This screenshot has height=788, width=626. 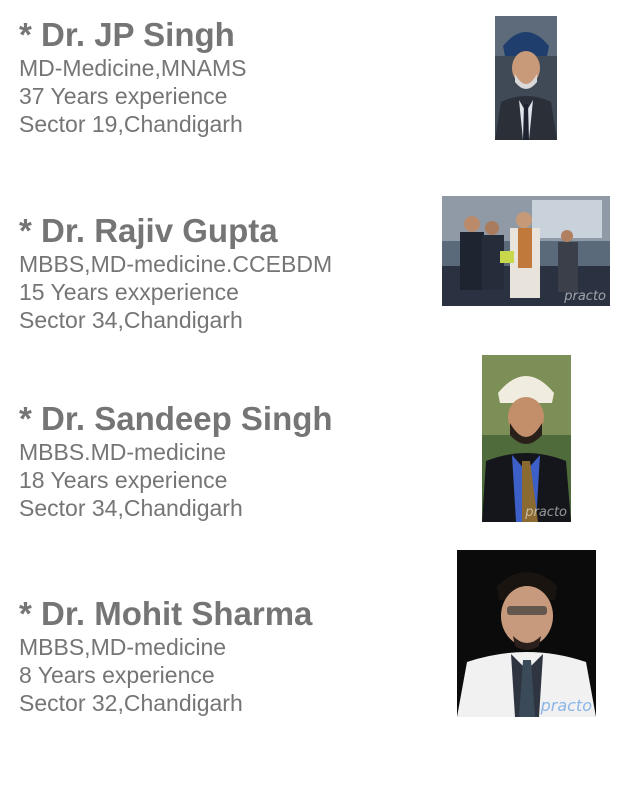 What do you see at coordinates (127, 34) in the screenshot?
I see `doctor-name: * Dr. JP Singh` at bounding box center [127, 34].